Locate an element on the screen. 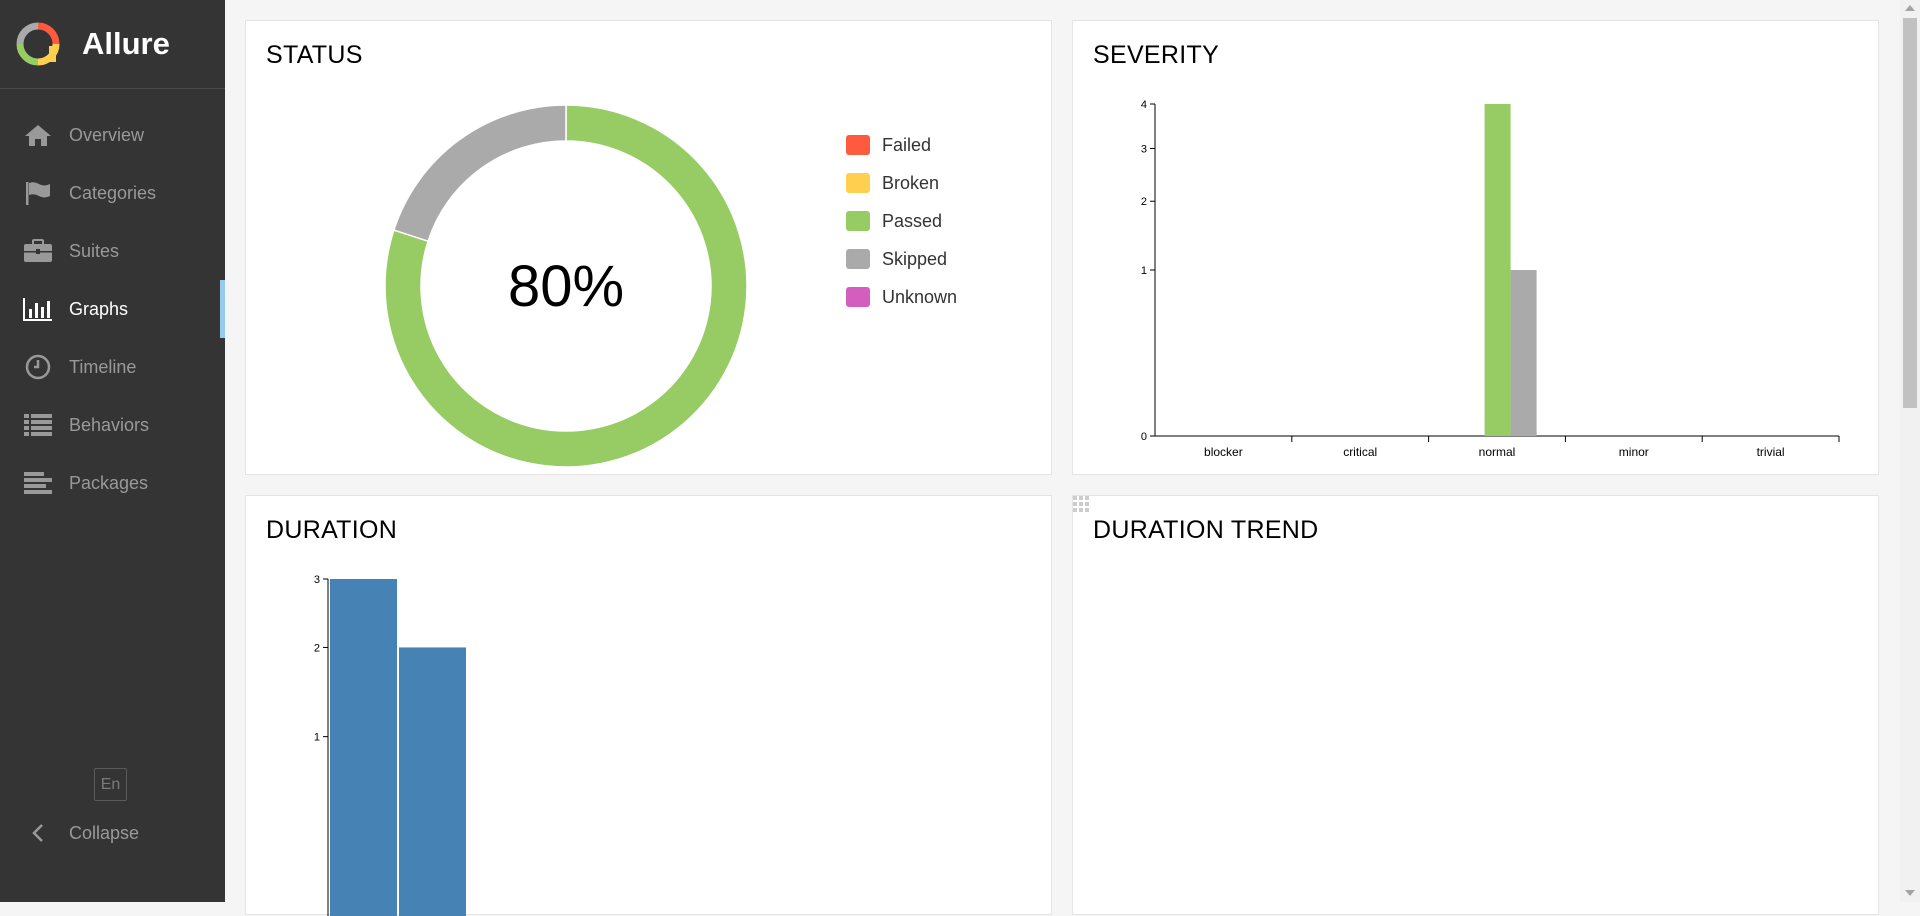 The height and width of the screenshot is (916, 1920). clock-icon is located at coordinates (38, 367).